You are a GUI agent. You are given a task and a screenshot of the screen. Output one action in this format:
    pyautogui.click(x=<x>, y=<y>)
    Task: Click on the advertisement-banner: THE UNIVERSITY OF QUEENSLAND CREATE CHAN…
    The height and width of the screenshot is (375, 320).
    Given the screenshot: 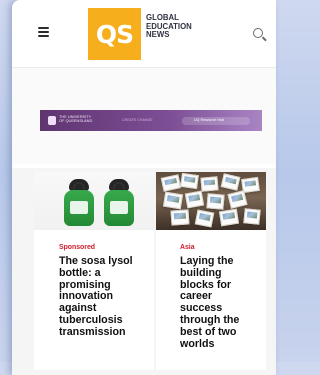 What is the action you would take?
    pyautogui.click(x=151, y=120)
    